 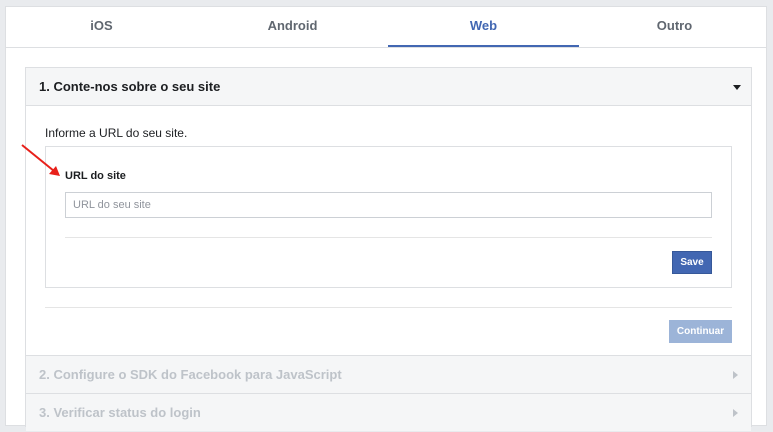 What do you see at coordinates (388, 412) in the screenshot?
I see `step-3-header: 3. Verificar status do login` at bounding box center [388, 412].